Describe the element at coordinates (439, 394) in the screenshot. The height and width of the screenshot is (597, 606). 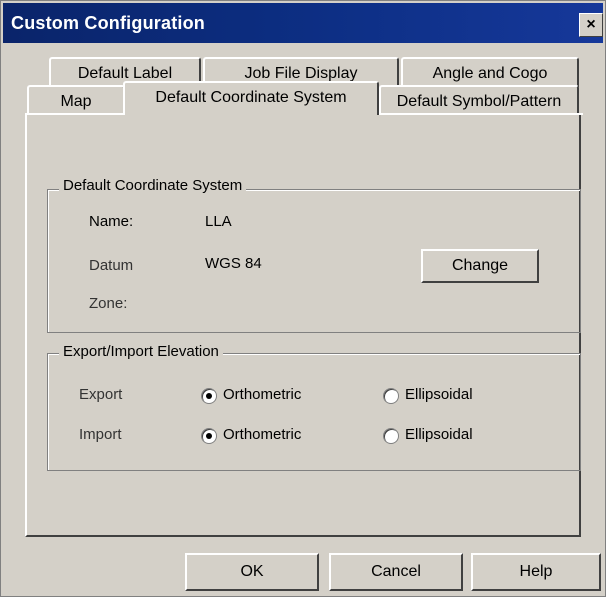
I see `export-ellipsoidal-label: Ellipsoidal` at that location.